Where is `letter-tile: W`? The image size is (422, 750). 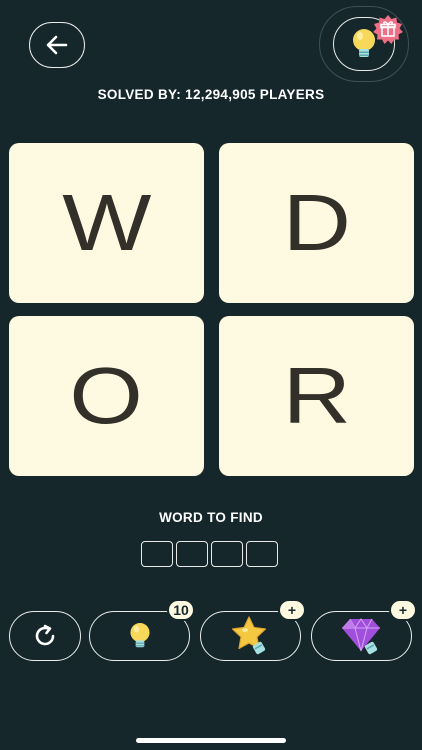 letter-tile: W is located at coordinates (106, 223).